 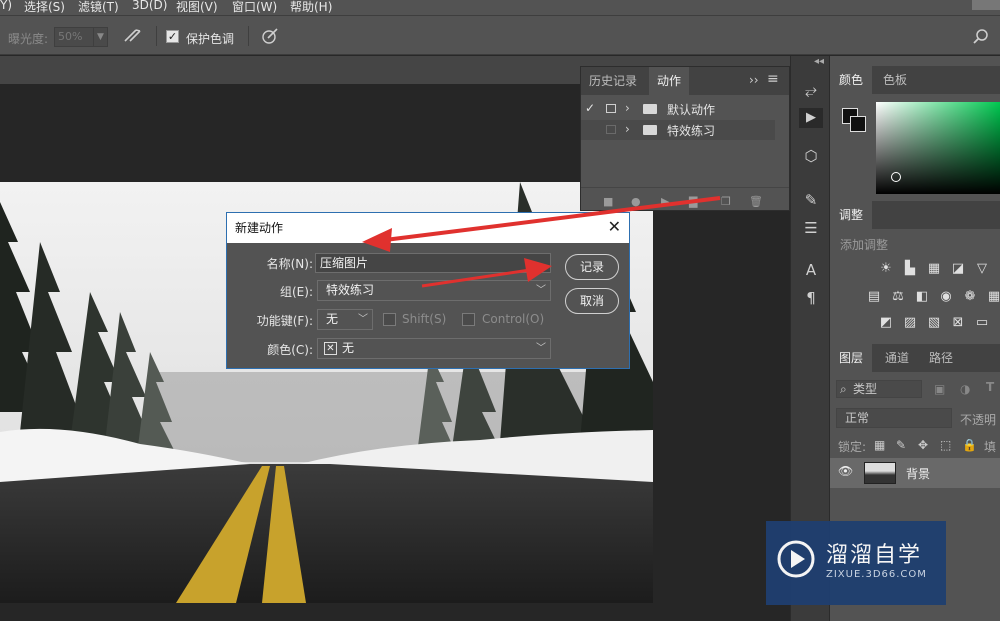 I want to click on play-logo-icon, so click(x=796, y=559).